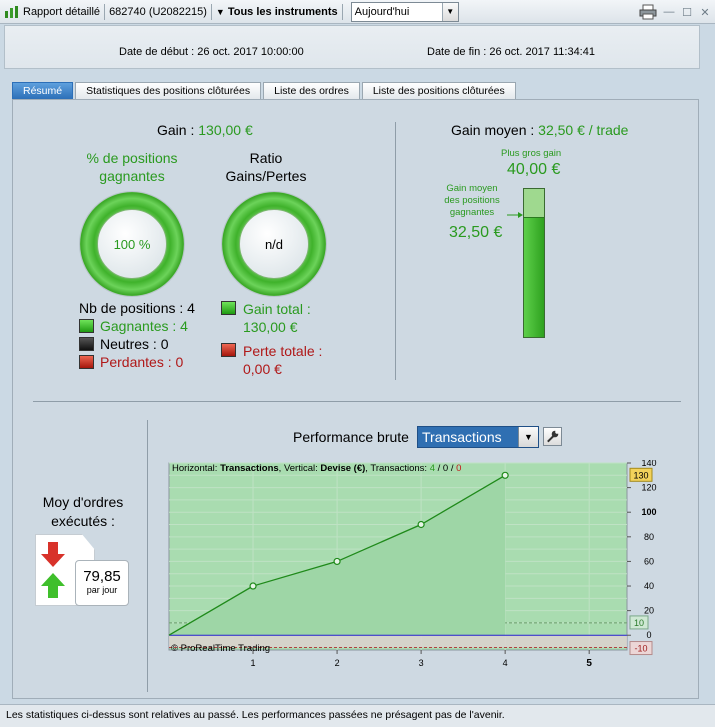  What do you see at coordinates (102, 576) in the screenshot?
I see `orders-value: 79,85` at bounding box center [102, 576].